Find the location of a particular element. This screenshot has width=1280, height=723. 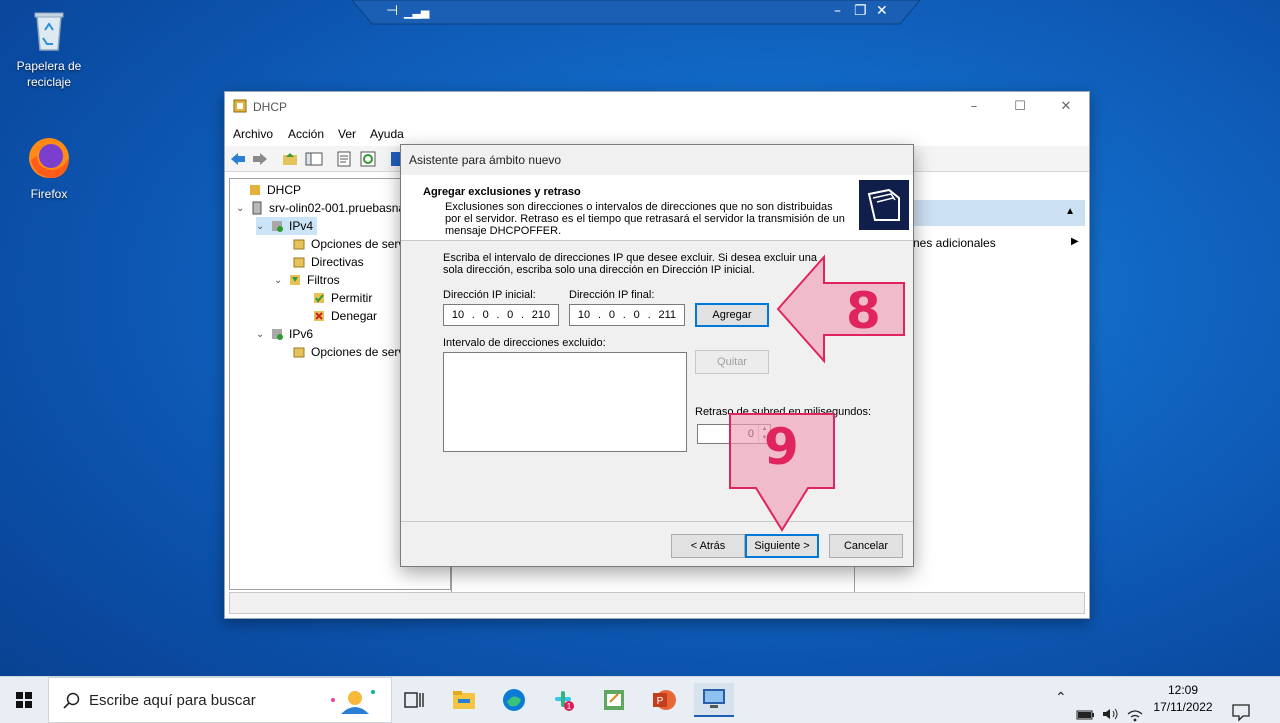

rdp-minimize-button: – is located at coordinates (837, 11).